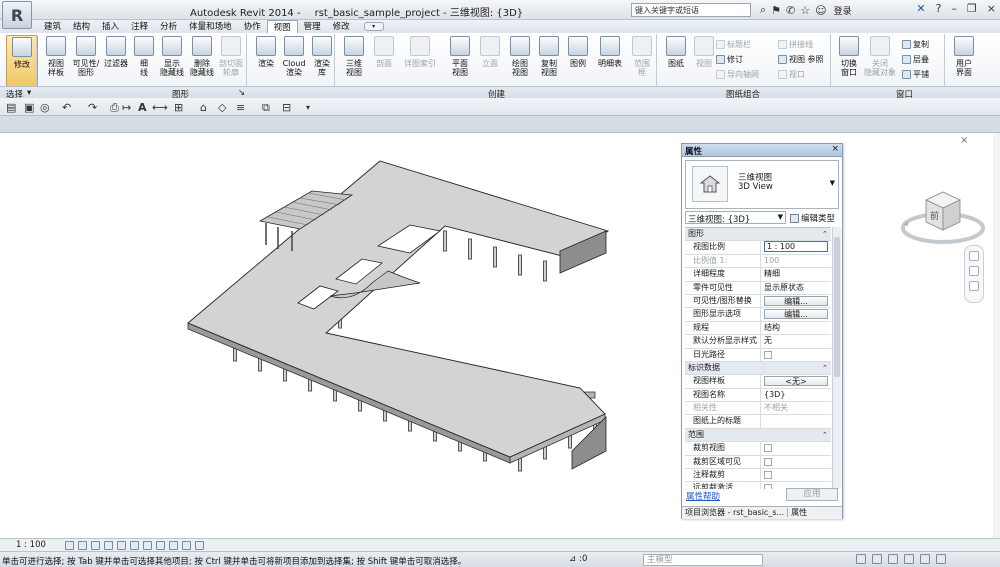 The image size is (1000, 567). I want to click on worksets-indicator: ⊿:0, so click(578, 559).